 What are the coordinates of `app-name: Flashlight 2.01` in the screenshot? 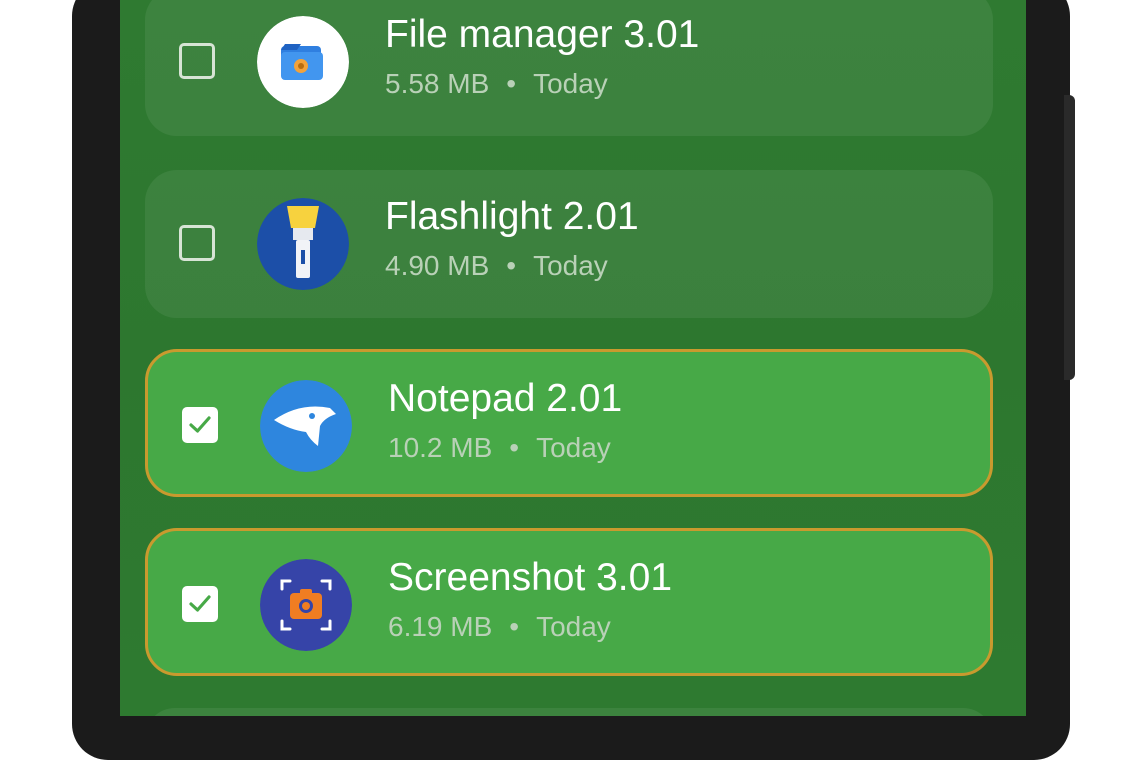 It's located at (512, 216).